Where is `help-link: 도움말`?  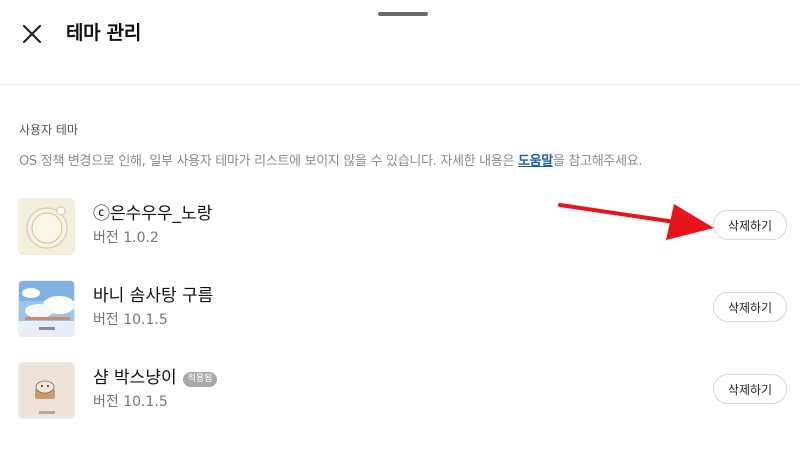
help-link: 도움말 is located at coordinates (535, 161).